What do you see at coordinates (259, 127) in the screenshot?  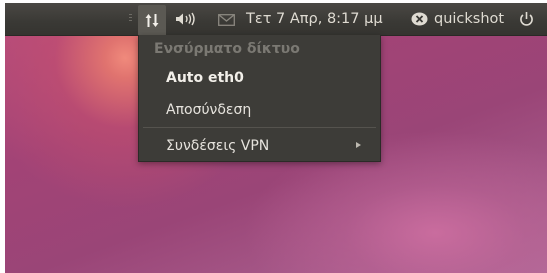 I see `menu-separator` at bounding box center [259, 127].